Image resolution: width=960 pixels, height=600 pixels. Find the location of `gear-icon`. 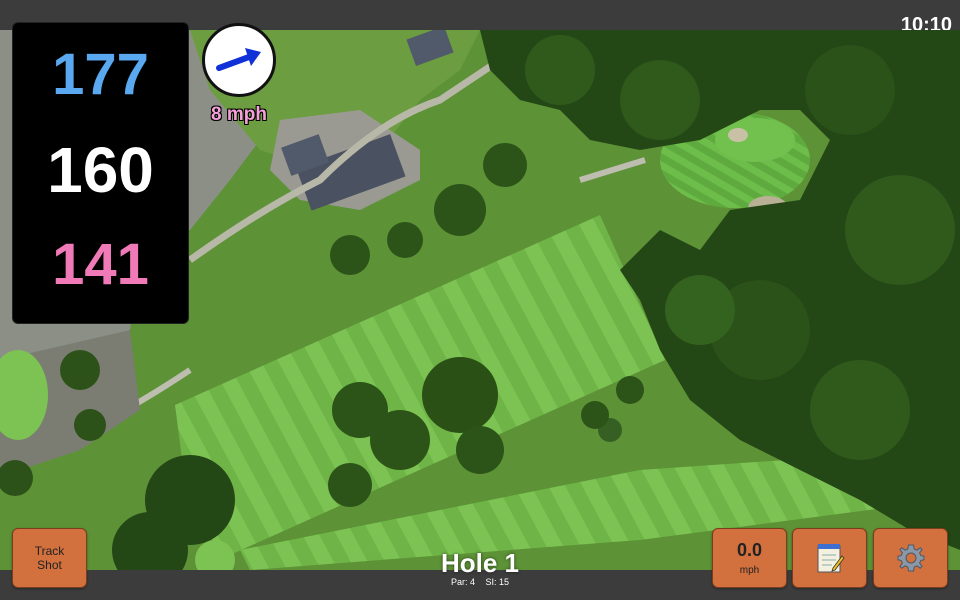

gear-icon is located at coordinates (910, 558).